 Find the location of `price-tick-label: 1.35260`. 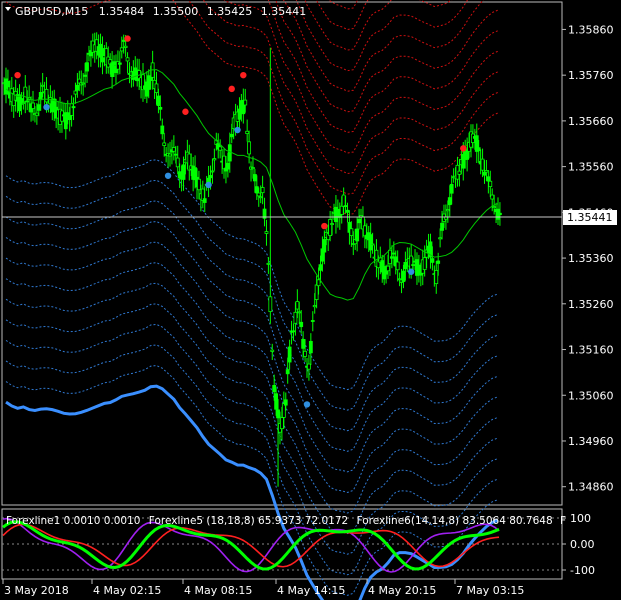

price-tick-label: 1.35260 is located at coordinates (591, 304).